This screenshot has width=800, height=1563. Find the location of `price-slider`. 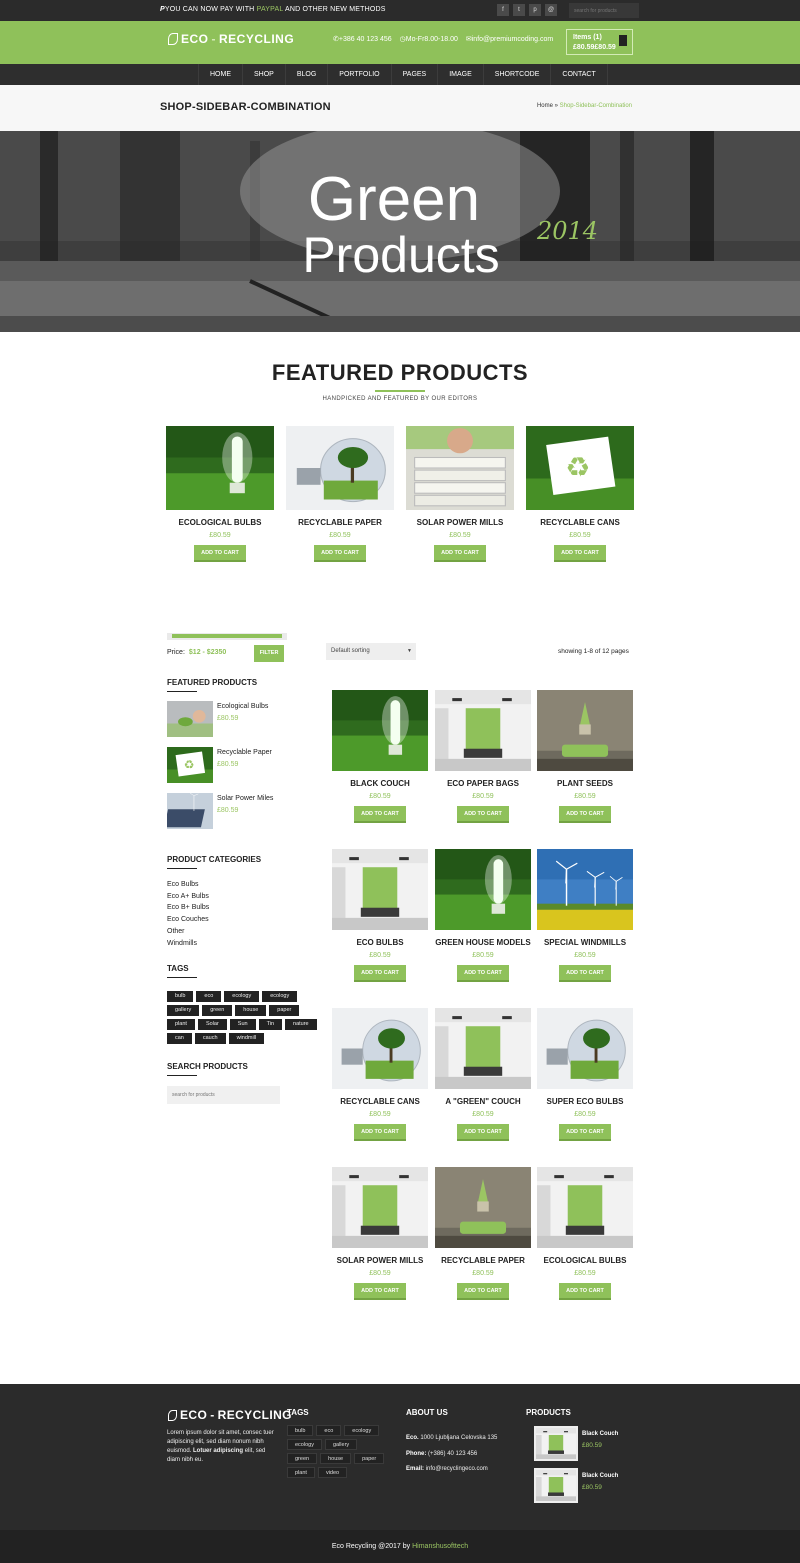

price-slider is located at coordinates (227, 636).